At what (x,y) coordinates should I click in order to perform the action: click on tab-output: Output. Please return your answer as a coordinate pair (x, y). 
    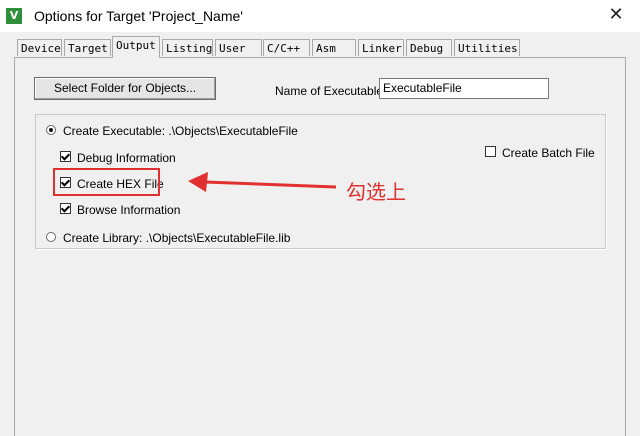
    Looking at the image, I should click on (136, 47).